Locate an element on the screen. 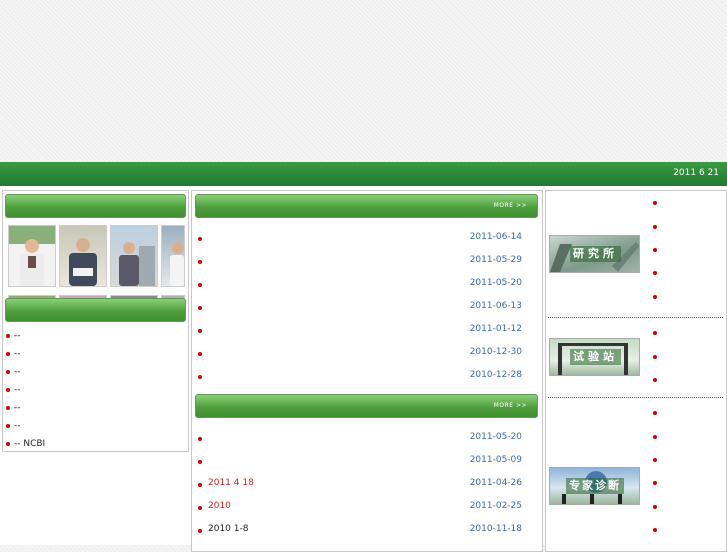 This screenshot has height=552, width=727. news-item: 2011-06-13 is located at coordinates (362, 306).